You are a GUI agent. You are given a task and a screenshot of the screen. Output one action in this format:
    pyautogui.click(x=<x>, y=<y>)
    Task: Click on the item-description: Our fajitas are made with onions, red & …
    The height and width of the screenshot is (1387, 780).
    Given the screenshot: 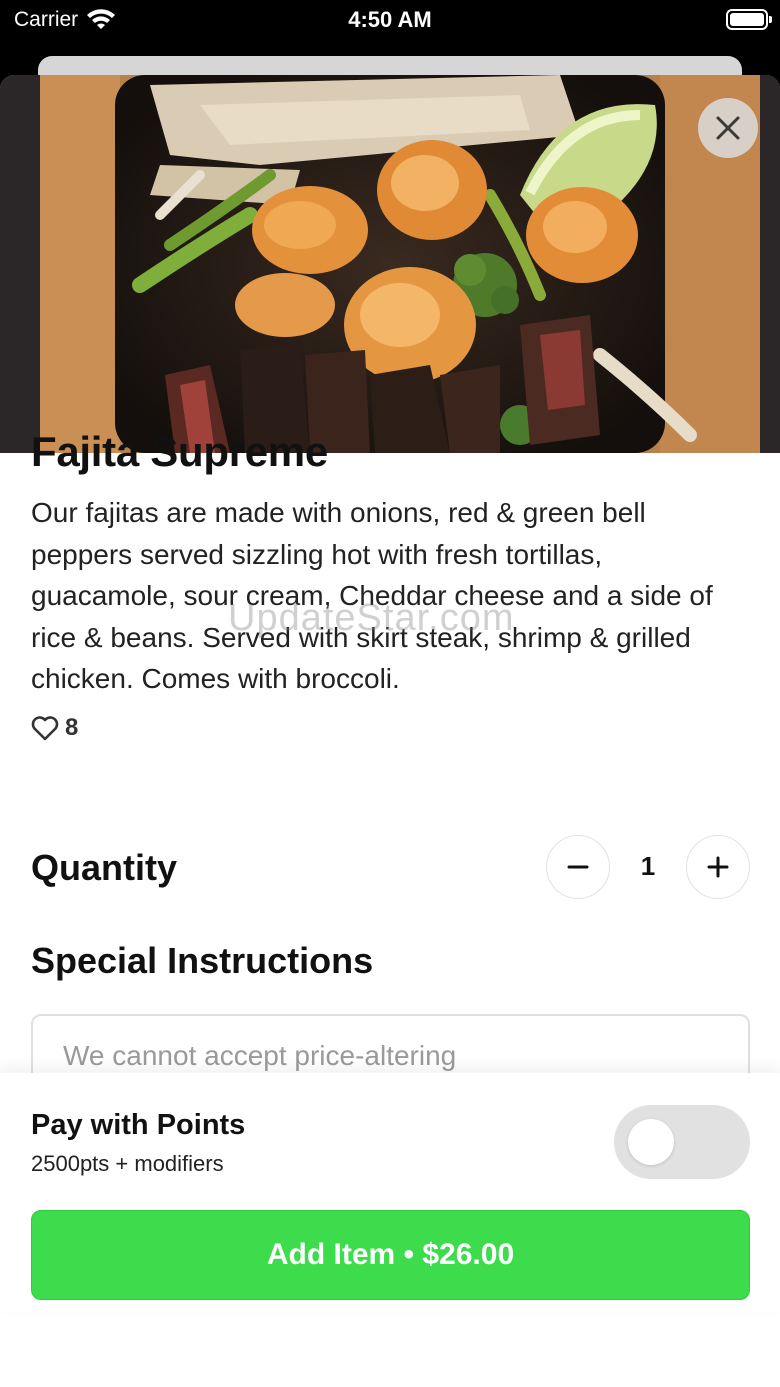 What is the action you would take?
    pyautogui.click(x=372, y=595)
    